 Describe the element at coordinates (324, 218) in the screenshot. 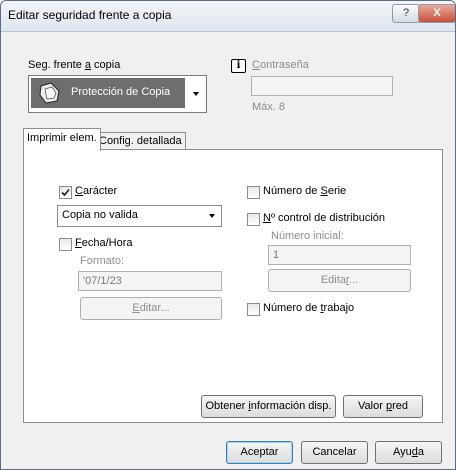

I see `distribution-label: Nº control de distribución` at that location.